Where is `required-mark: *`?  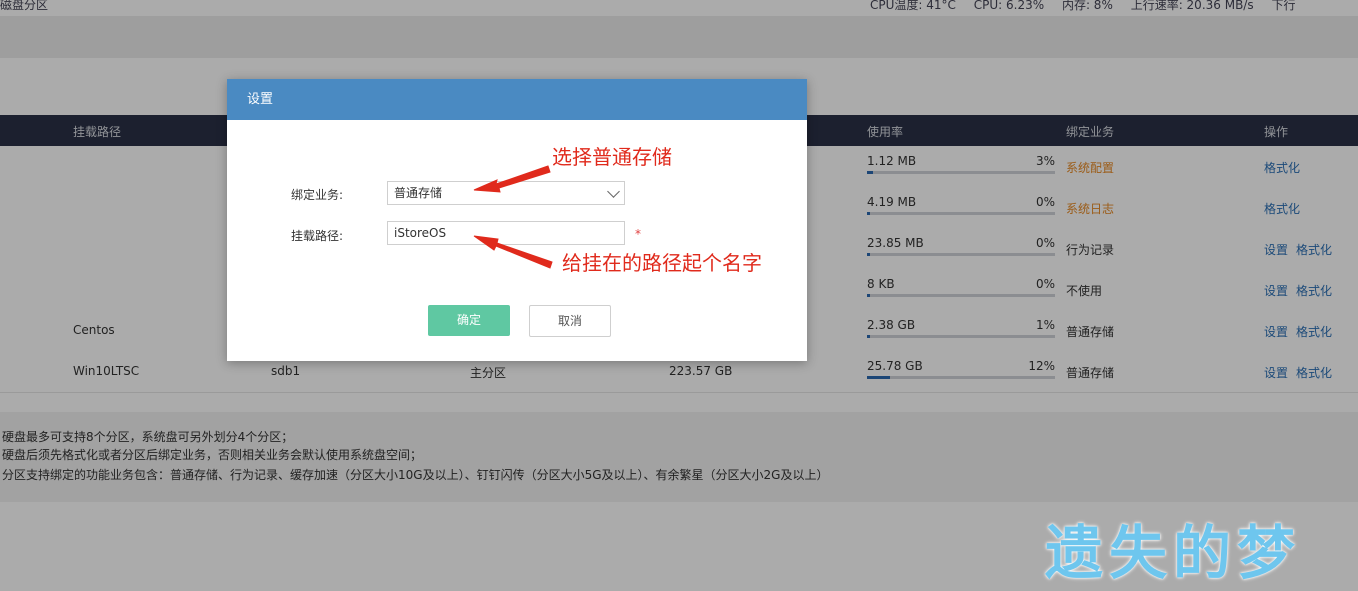
required-mark: * is located at coordinates (638, 234).